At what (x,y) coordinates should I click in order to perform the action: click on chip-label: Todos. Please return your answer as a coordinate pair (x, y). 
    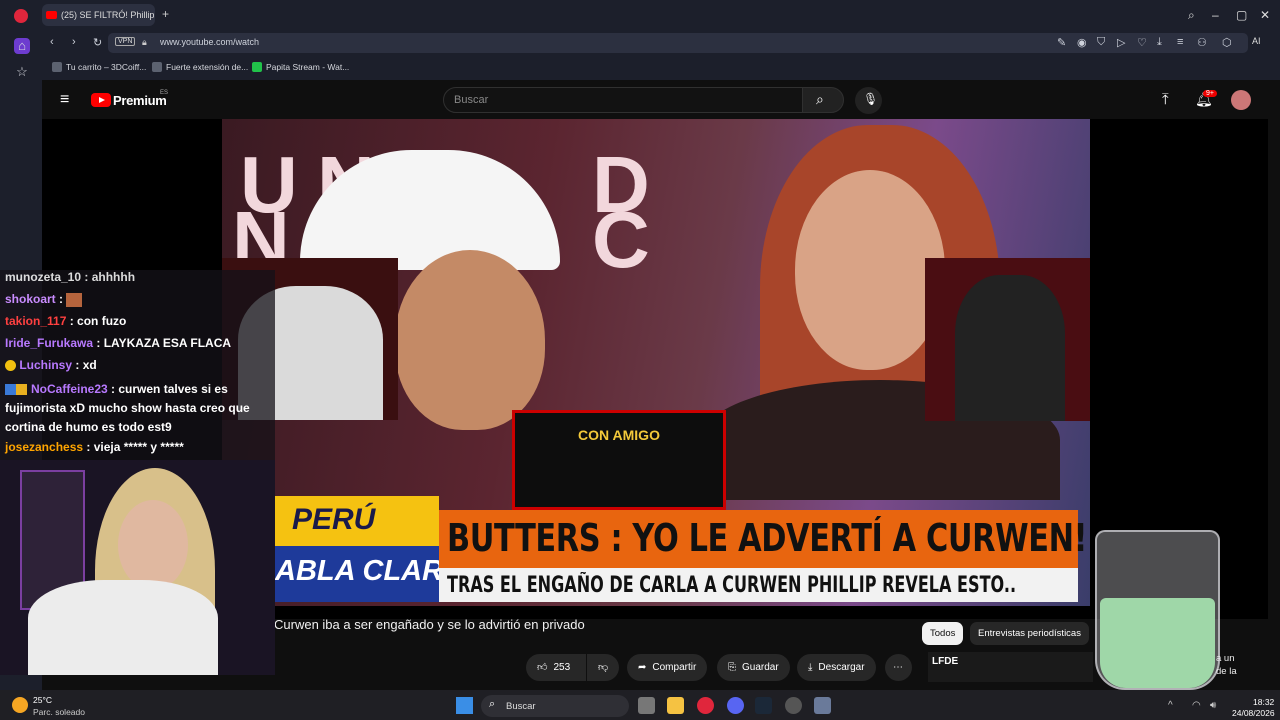
    Looking at the image, I should click on (943, 633).